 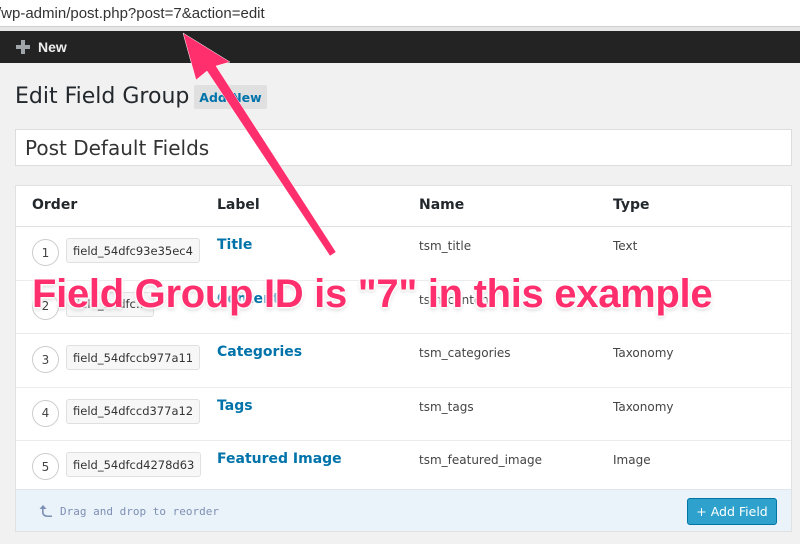 I want to click on field-group-title-input, so click(x=403, y=147).